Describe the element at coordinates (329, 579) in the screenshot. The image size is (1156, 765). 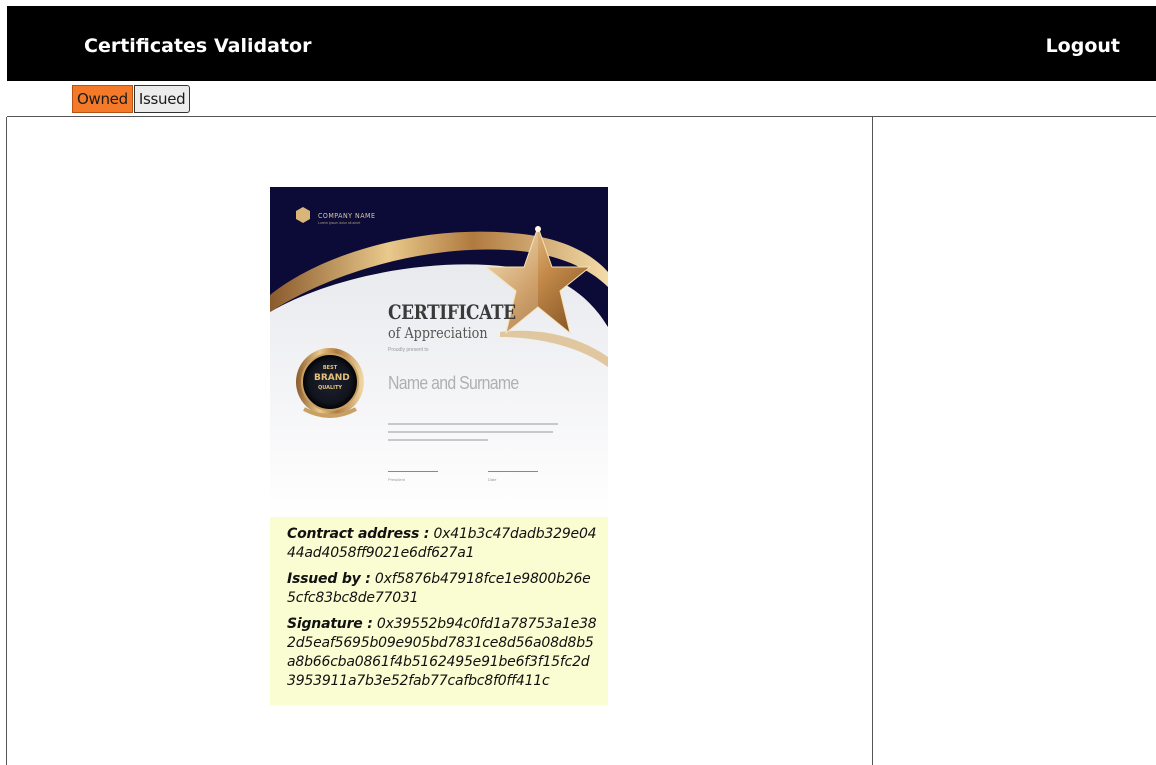
I see `issued-by-label: Issued by :` at that location.